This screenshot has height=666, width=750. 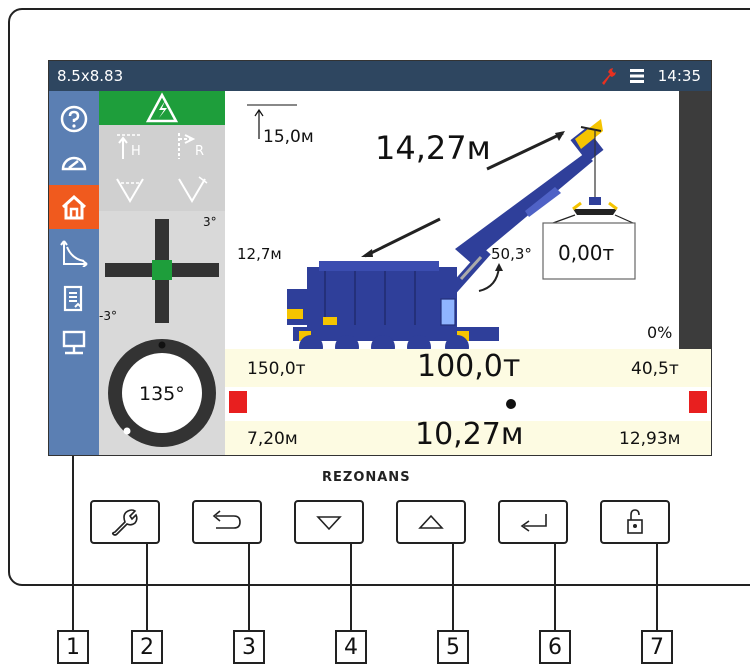 I want to click on menu-icon, so click(x=637, y=78).